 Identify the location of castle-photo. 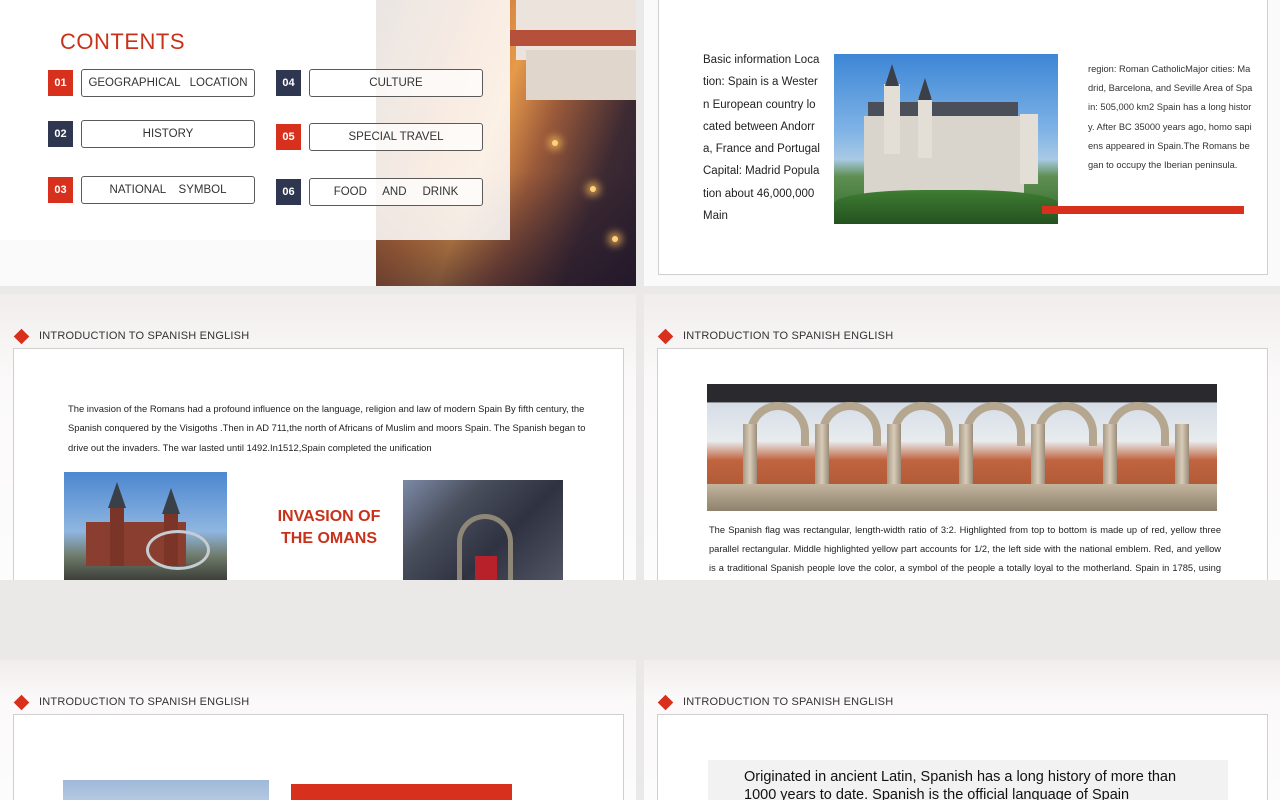
(946, 139).